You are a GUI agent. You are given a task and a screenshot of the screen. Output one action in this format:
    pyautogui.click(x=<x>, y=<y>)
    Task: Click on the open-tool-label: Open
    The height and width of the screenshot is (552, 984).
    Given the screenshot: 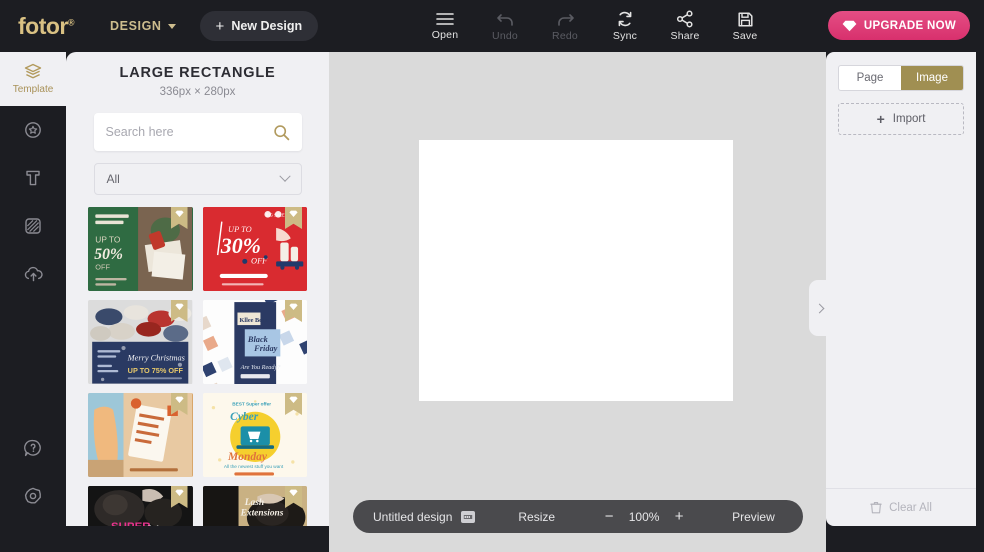 What is the action you would take?
    pyautogui.click(x=445, y=35)
    